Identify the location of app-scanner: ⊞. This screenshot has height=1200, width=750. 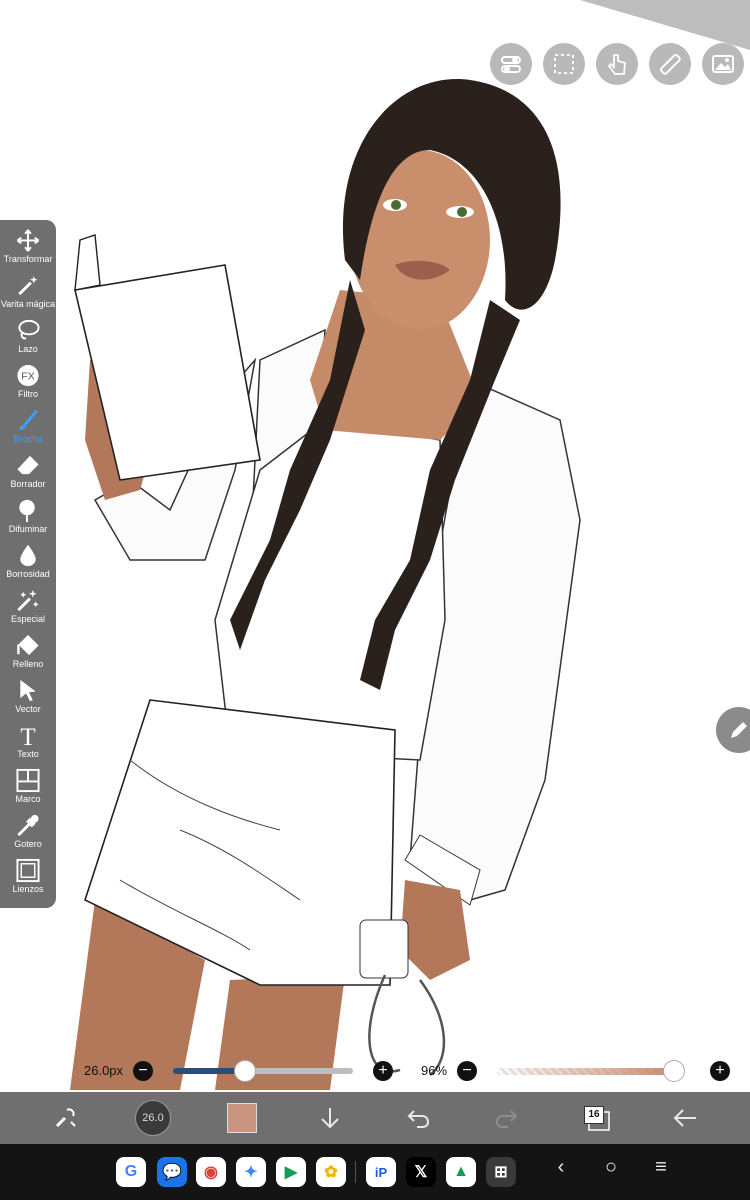
(501, 1172).